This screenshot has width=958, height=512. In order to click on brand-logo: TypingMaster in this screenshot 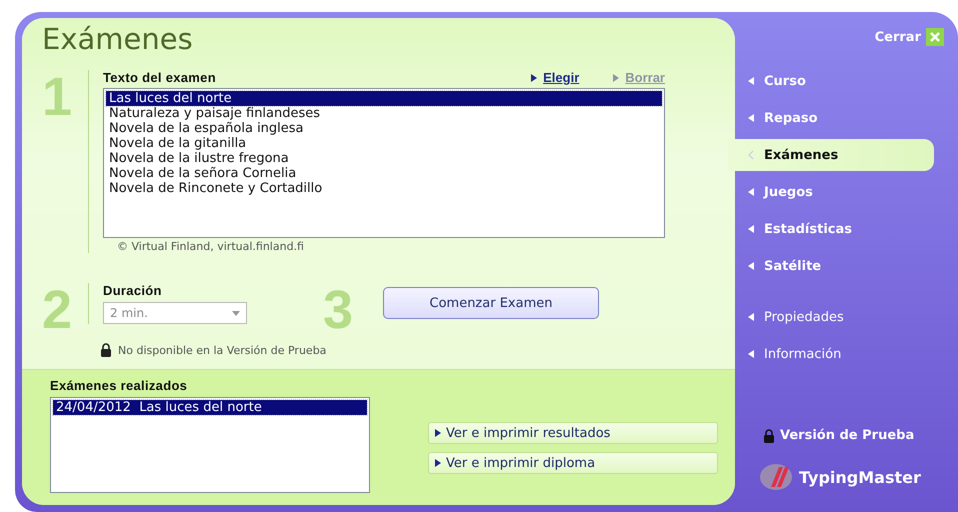, I will do `click(858, 477)`.